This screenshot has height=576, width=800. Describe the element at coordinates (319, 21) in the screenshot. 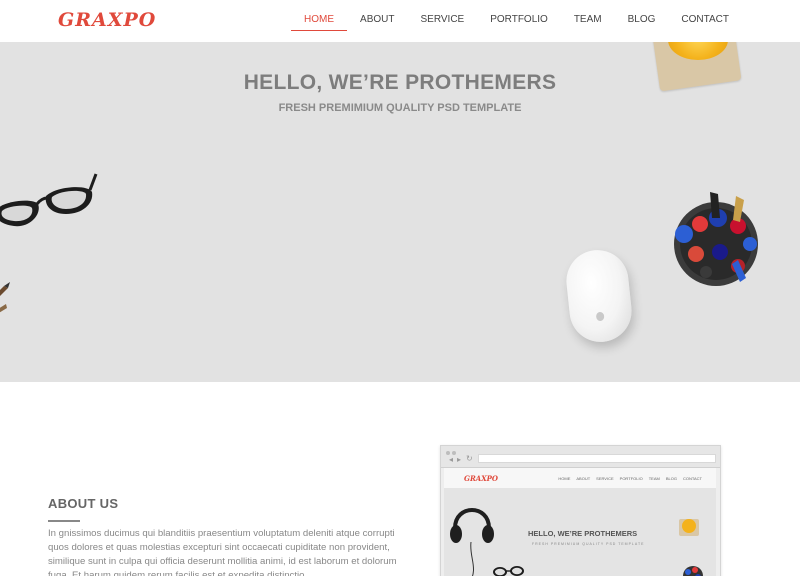

I see `nav-item-home: HOME` at that location.